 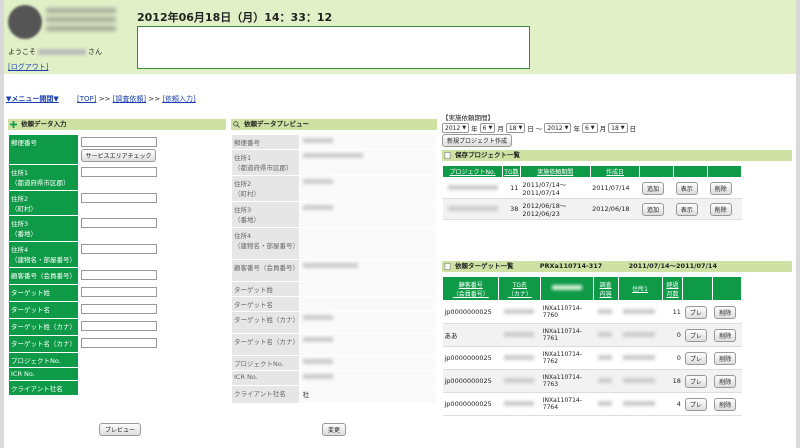 I want to click on col-survey-content: 調査 内容, so click(x=605, y=288).